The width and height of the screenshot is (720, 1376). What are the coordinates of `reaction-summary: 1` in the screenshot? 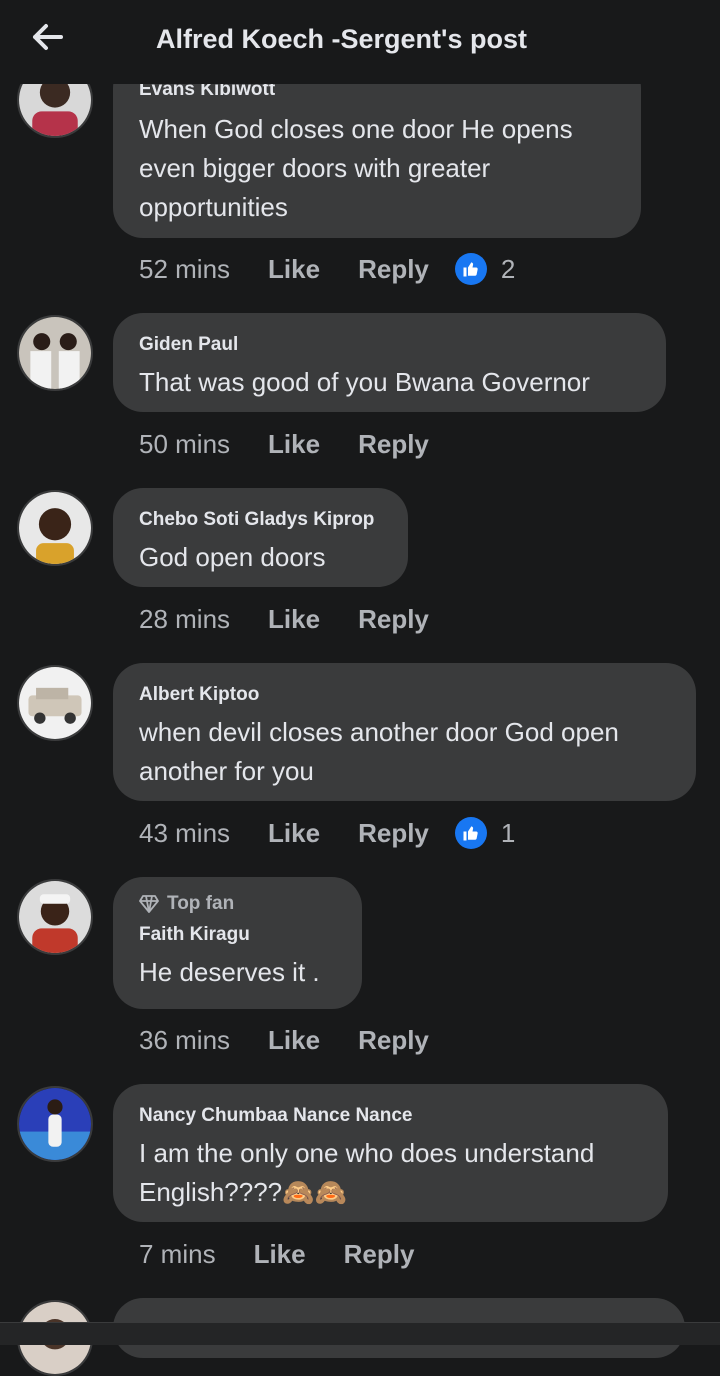 It's located at (485, 833).